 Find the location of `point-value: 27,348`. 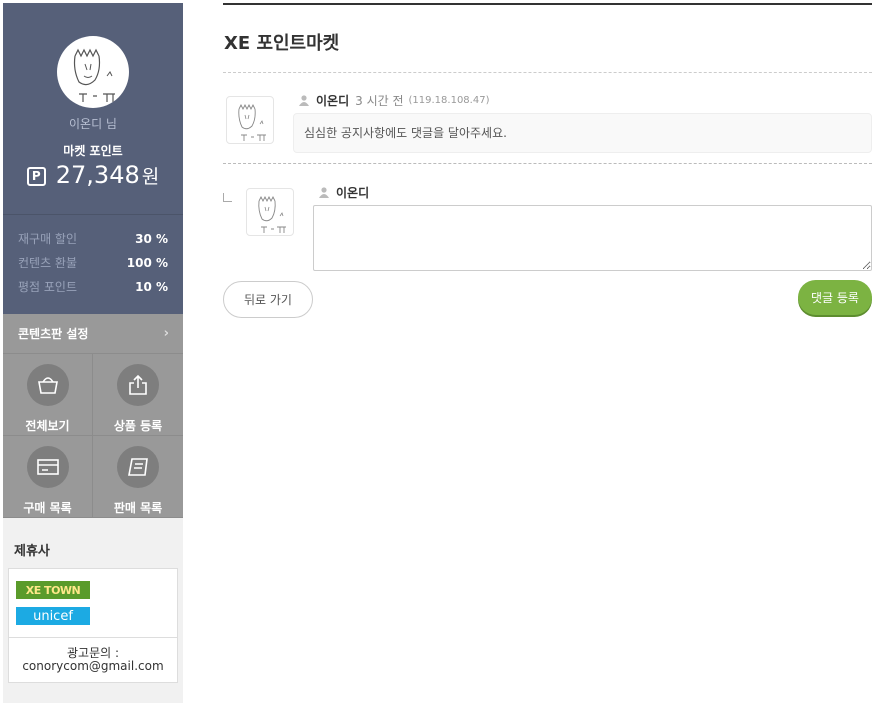

point-value: 27,348 is located at coordinates (97, 175).